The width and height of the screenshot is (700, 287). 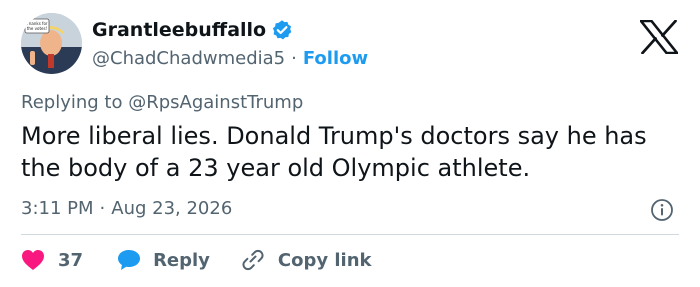 What do you see at coordinates (215, 102) in the screenshot?
I see `replying-to-mention: @RpsAgainstTrump` at bounding box center [215, 102].